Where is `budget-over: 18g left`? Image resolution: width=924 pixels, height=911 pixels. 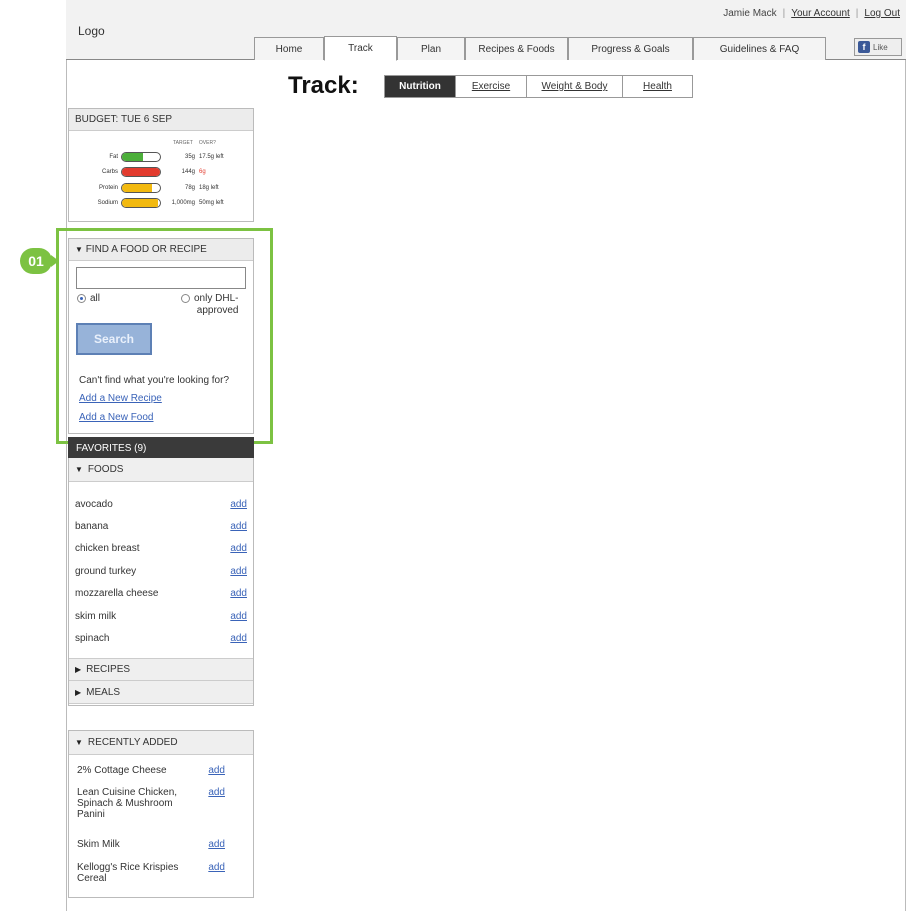 budget-over: 18g left is located at coordinates (209, 188).